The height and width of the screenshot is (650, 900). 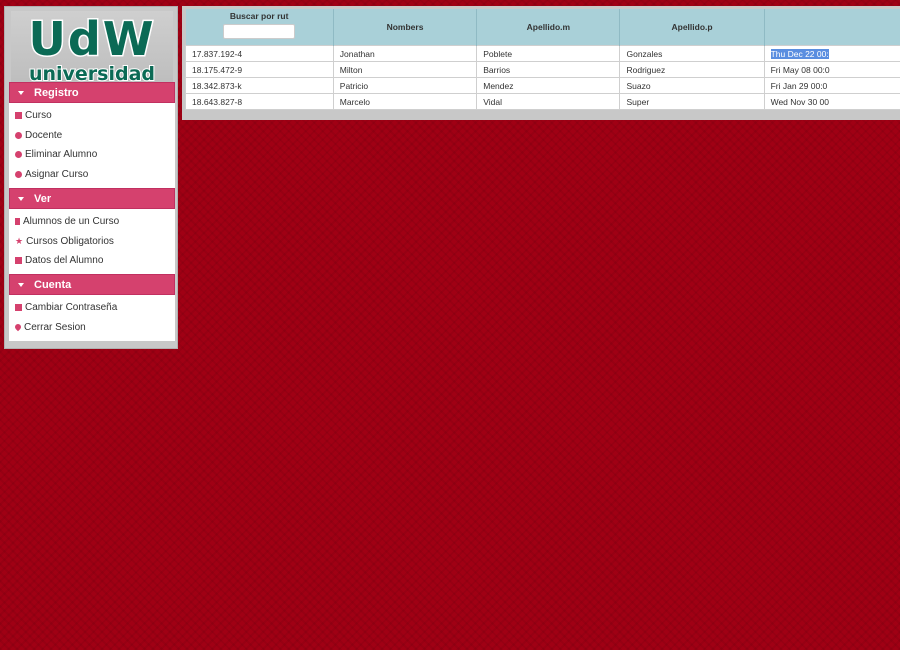 I want to click on column-header, so click(x=832, y=27).